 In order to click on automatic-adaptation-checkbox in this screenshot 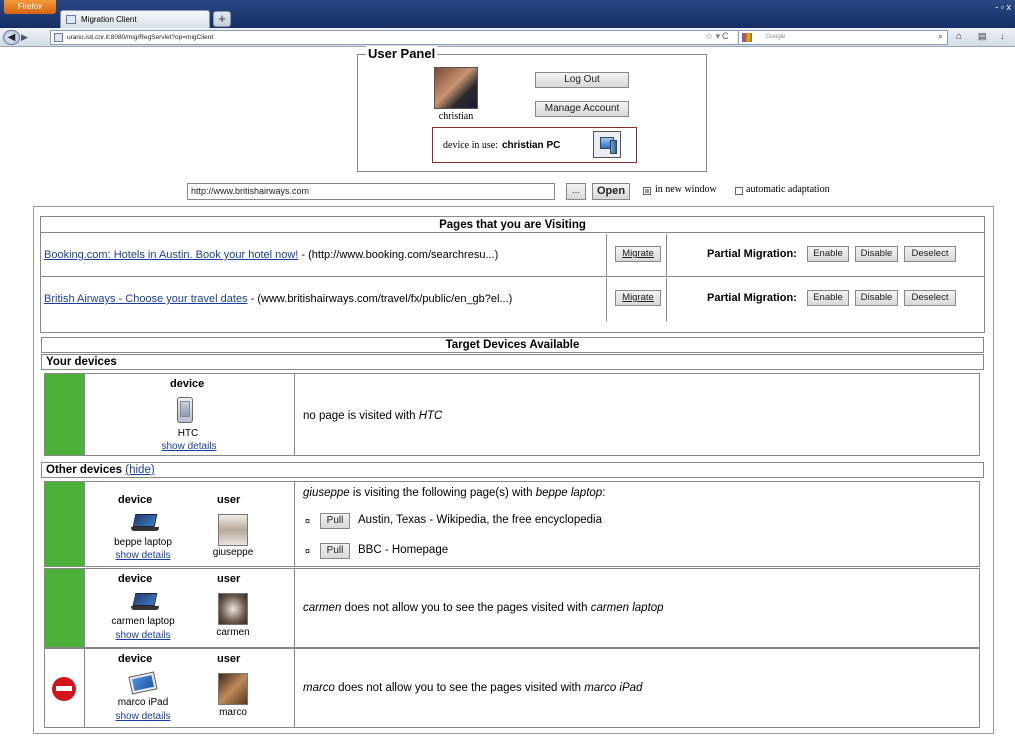, I will do `click(739, 191)`.